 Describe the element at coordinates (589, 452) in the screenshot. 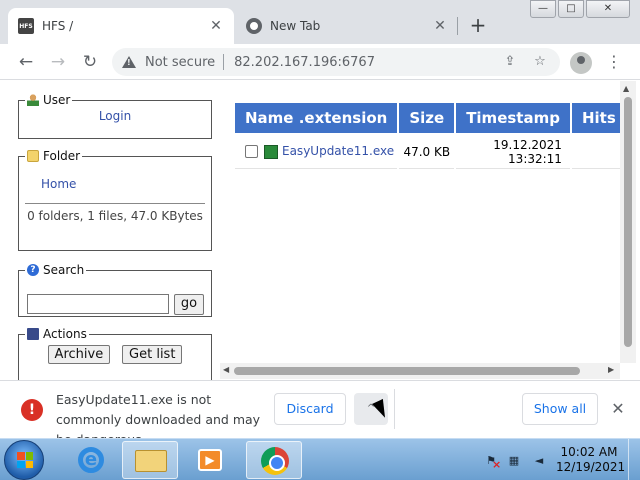

I see `clock-time: 10:02 AM` at that location.